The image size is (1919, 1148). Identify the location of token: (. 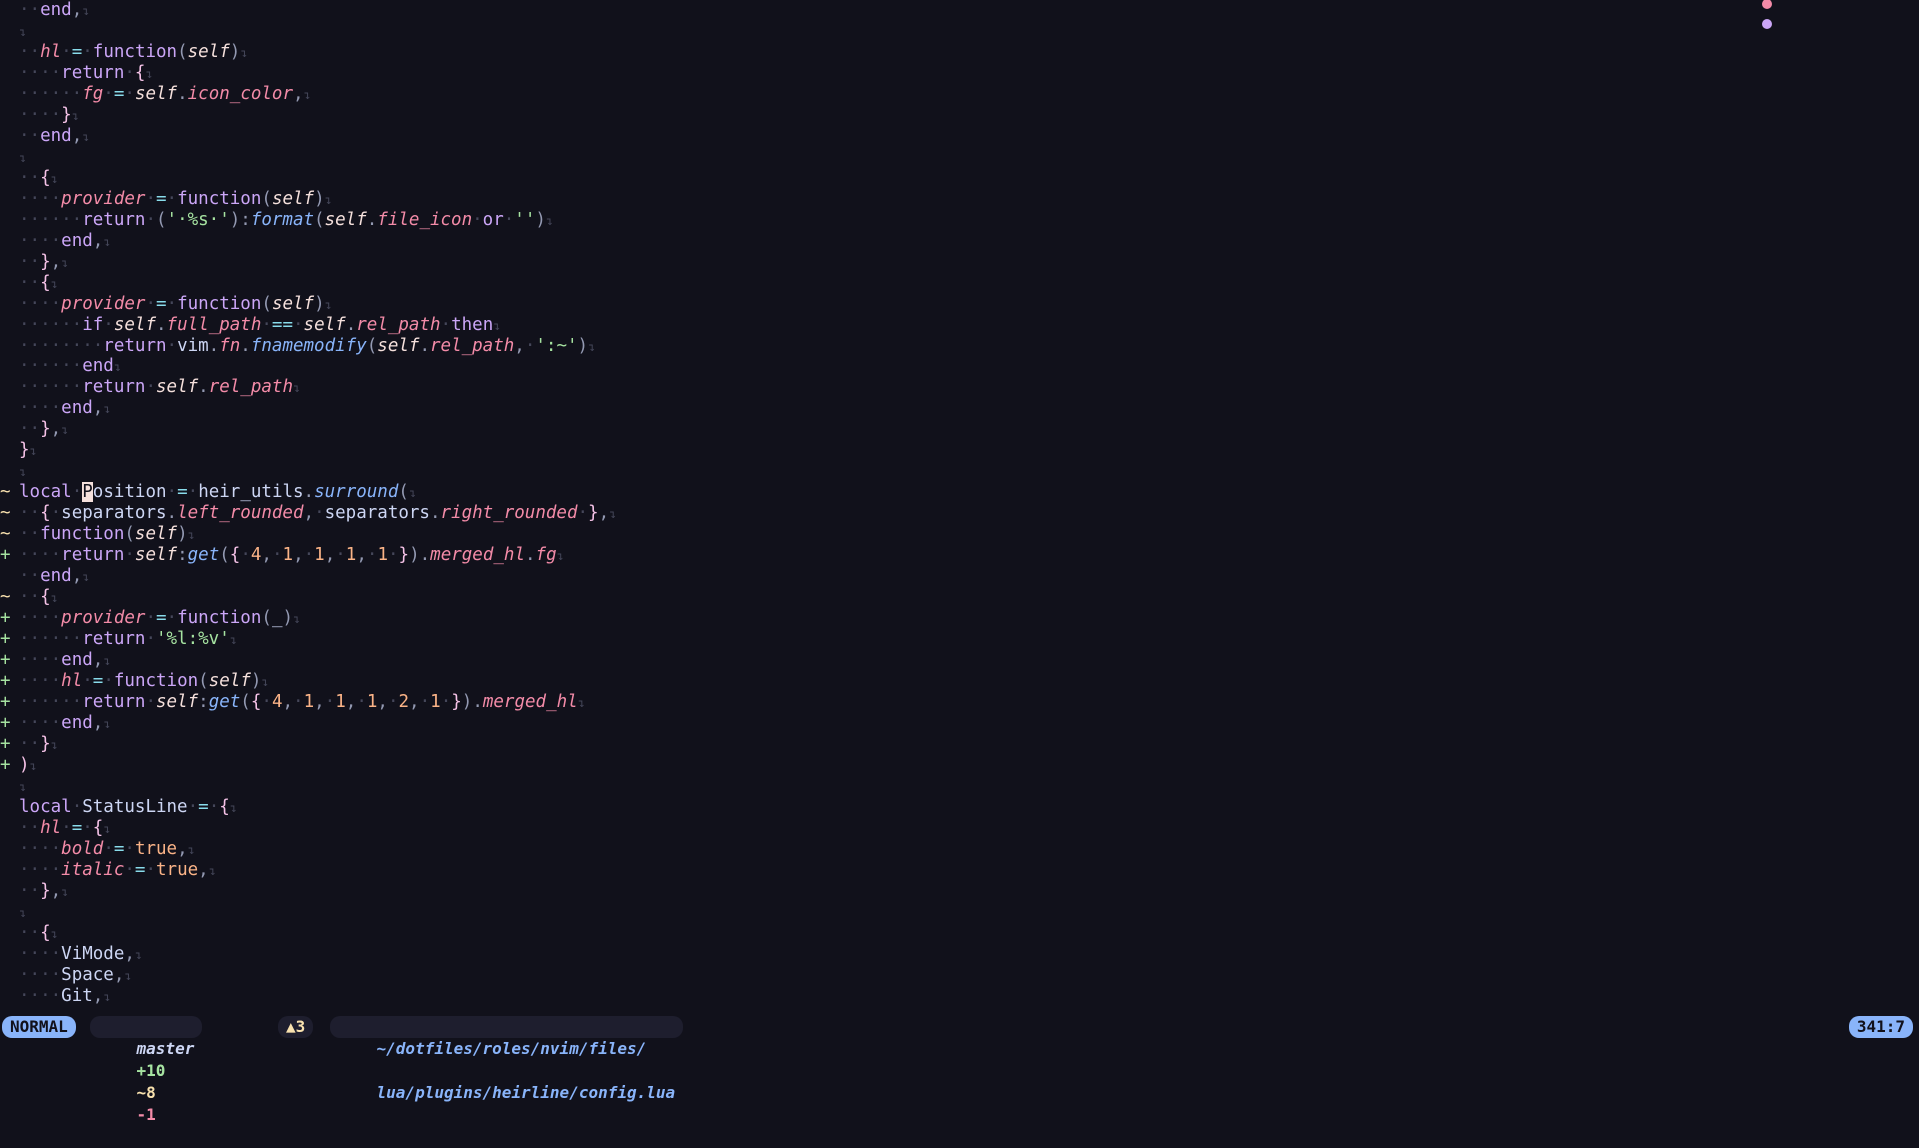
(245, 701).